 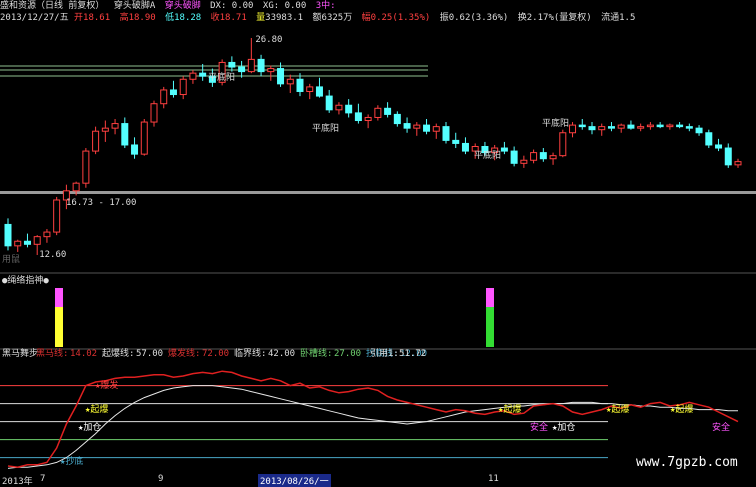 I want to click on axis-tick-2: 11, so click(x=493, y=479).